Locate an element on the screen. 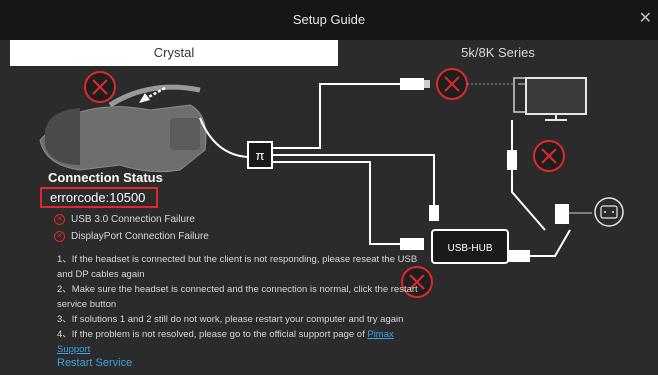  connection-status-heading: Connection Status is located at coordinates (105, 177).